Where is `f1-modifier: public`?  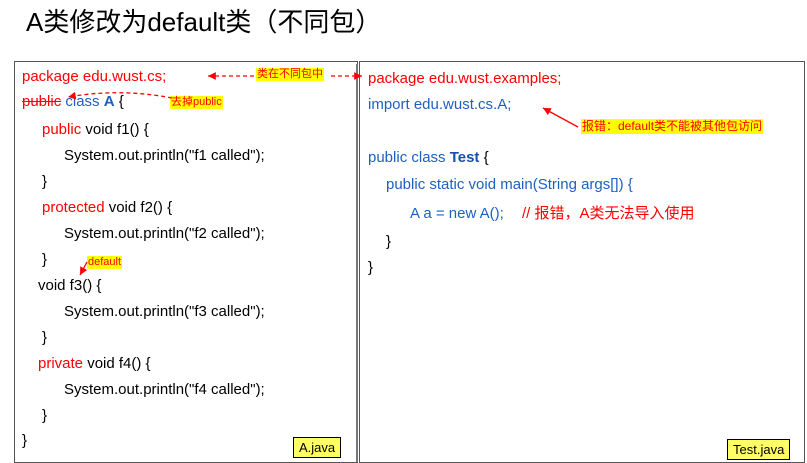
f1-modifier: public is located at coordinates (62, 129).